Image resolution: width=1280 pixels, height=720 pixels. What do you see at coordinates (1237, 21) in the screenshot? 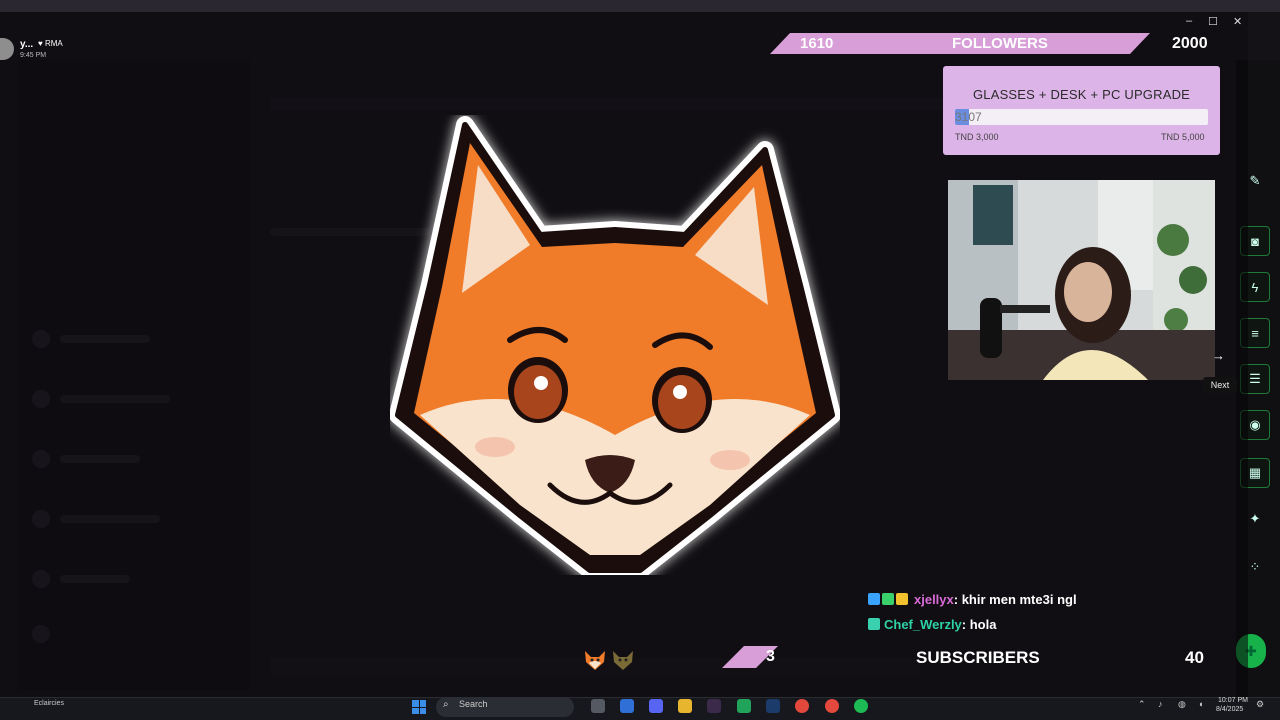
I see `close-button: ✕` at bounding box center [1237, 21].